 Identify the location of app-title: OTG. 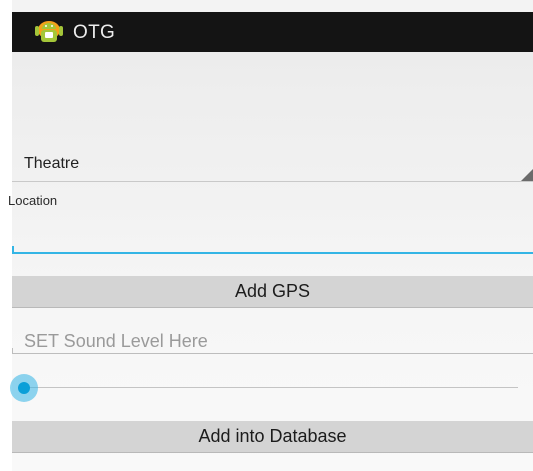
(94, 32).